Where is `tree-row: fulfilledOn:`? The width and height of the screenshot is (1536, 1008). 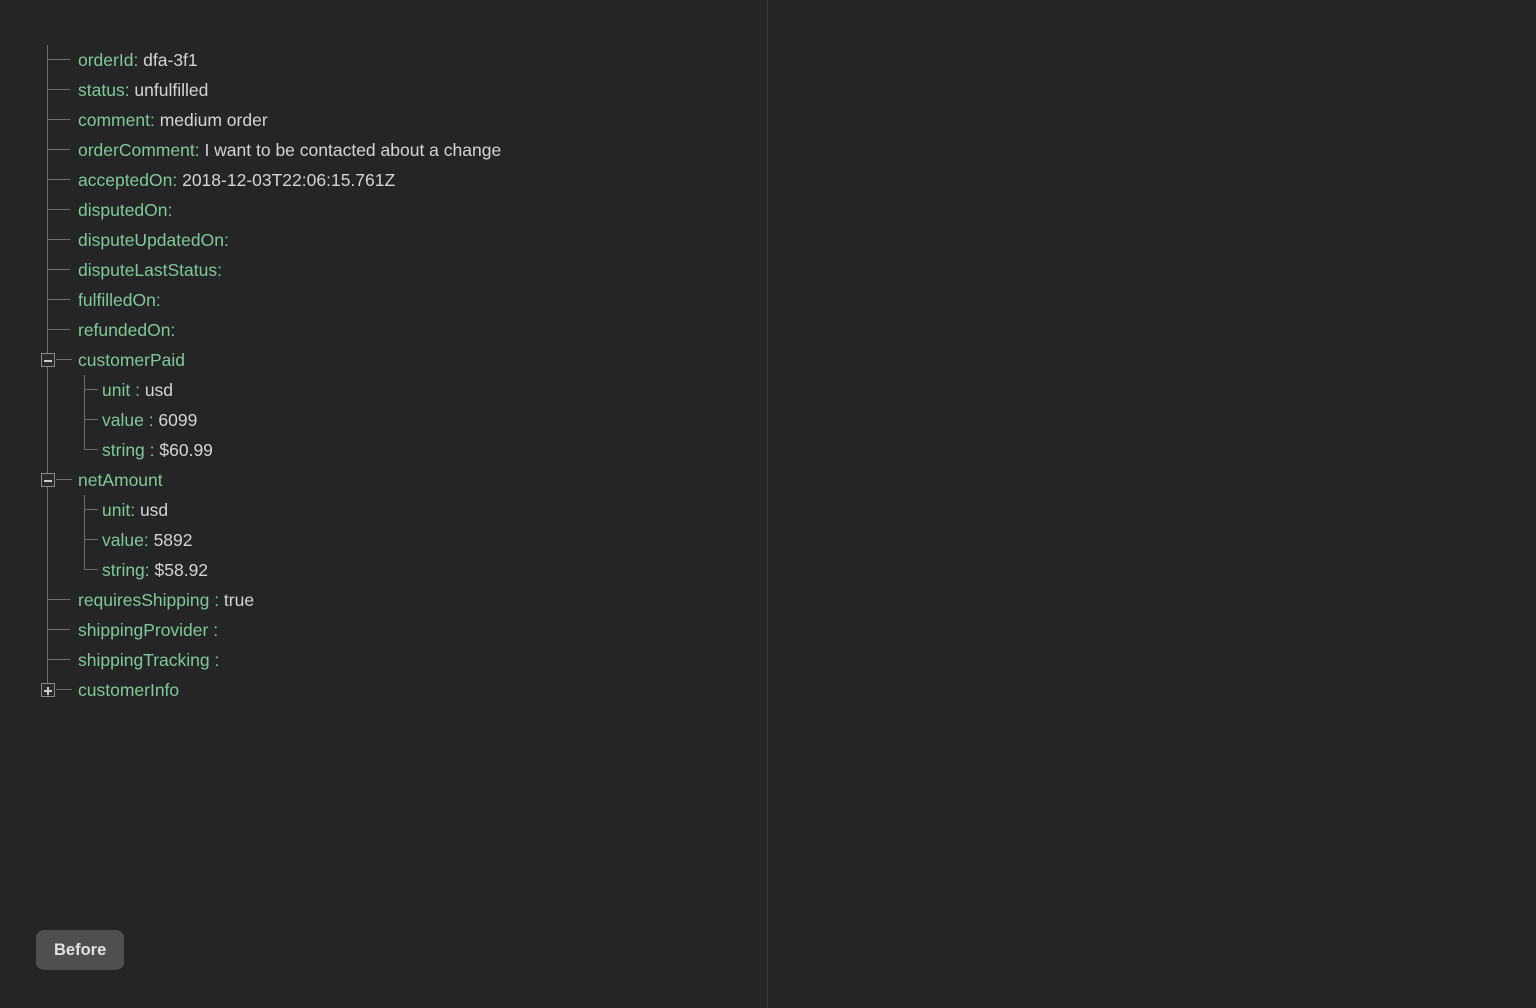
tree-row: fulfilledOn: is located at coordinates (270, 300).